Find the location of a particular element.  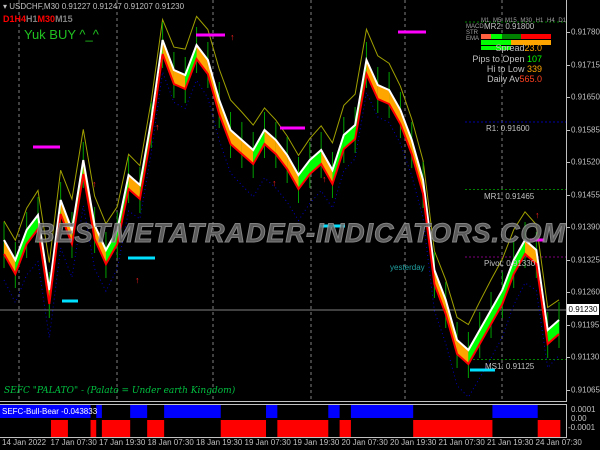

pivot-r1-label: R1: 0.91600 is located at coordinates (508, 128).